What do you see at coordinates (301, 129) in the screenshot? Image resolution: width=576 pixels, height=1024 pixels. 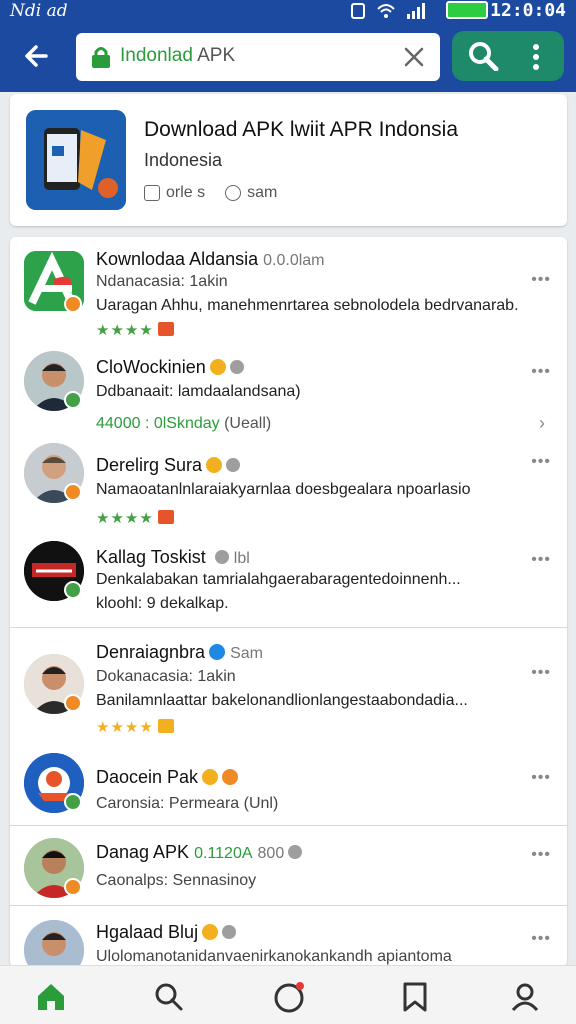 I see `featured-app-title: Download APK lwiit APR Indonsia` at bounding box center [301, 129].